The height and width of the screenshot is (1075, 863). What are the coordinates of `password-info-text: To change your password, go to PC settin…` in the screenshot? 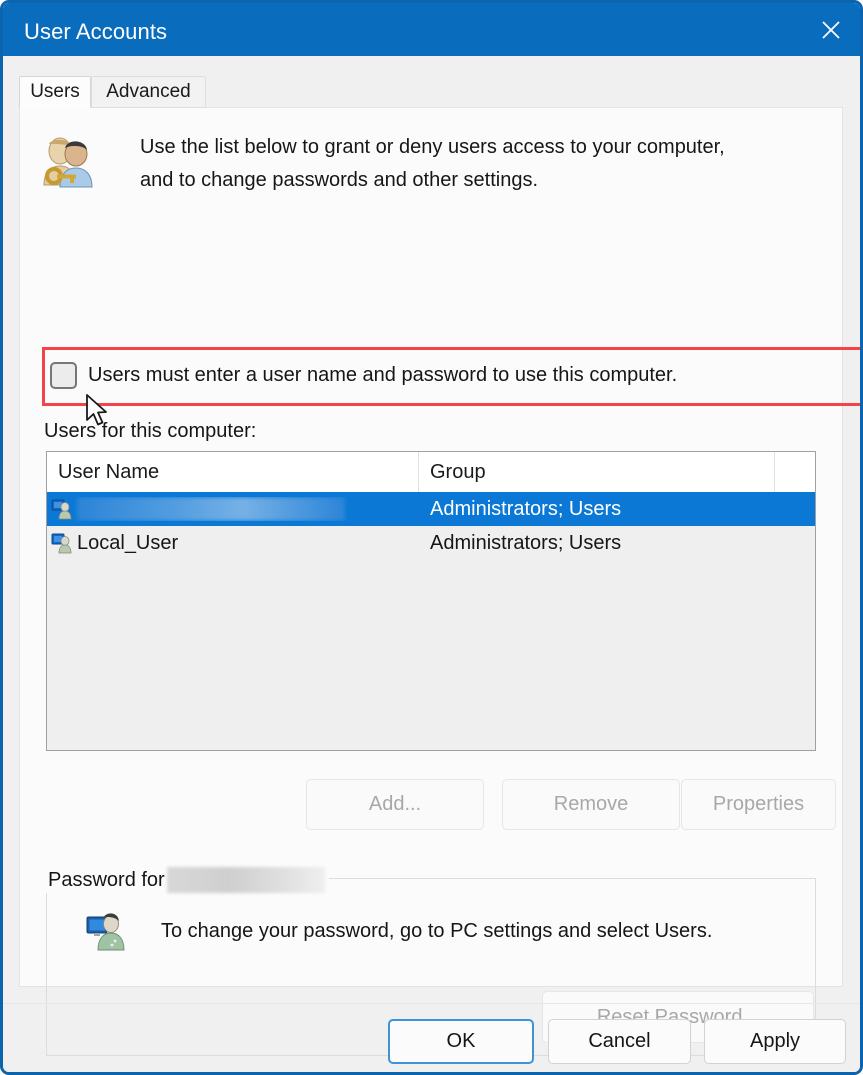 It's located at (437, 930).